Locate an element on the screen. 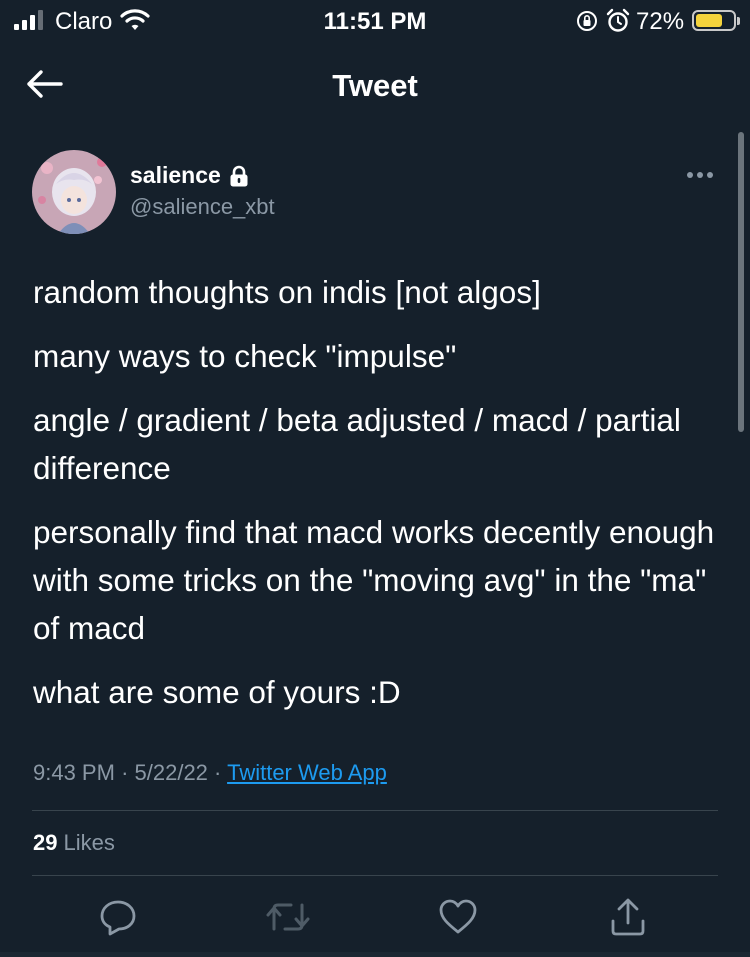 This screenshot has height=957, width=750. share-button is located at coordinates (628, 917).